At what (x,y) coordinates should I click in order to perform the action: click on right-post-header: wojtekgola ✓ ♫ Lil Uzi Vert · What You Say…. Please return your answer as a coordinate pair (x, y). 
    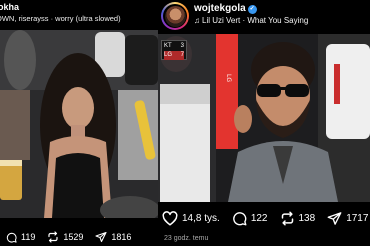
    Looking at the image, I should click on (264, 16).